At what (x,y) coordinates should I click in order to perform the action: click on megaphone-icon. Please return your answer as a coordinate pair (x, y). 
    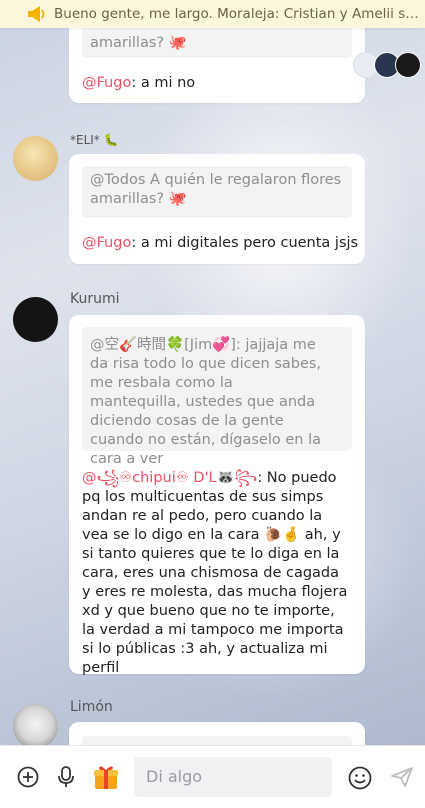
    Looking at the image, I should click on (36, 14).